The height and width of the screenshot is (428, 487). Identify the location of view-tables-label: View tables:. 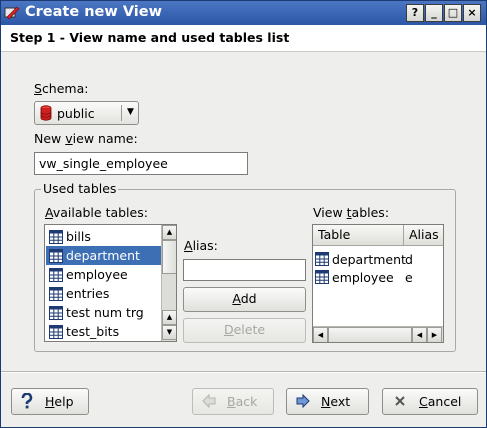
(351, 212).